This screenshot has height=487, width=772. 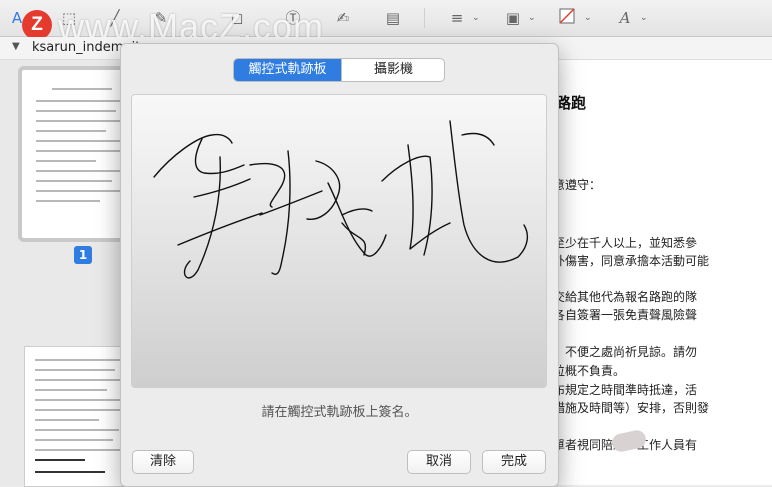 What do you see at coordinates (625, 18) in the screenshot?
I see `font-icon: A` at bounding box center [625, 18].